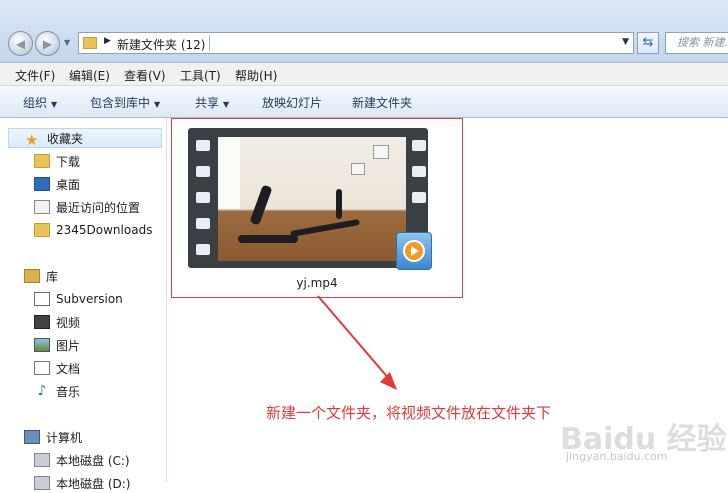 Image resolution: width=728 pixels, height=493 pixels. What do you see at coordinates (207, 103) in the screenshot?
I see `share-label: 共享` at bounding box center [207, 103].